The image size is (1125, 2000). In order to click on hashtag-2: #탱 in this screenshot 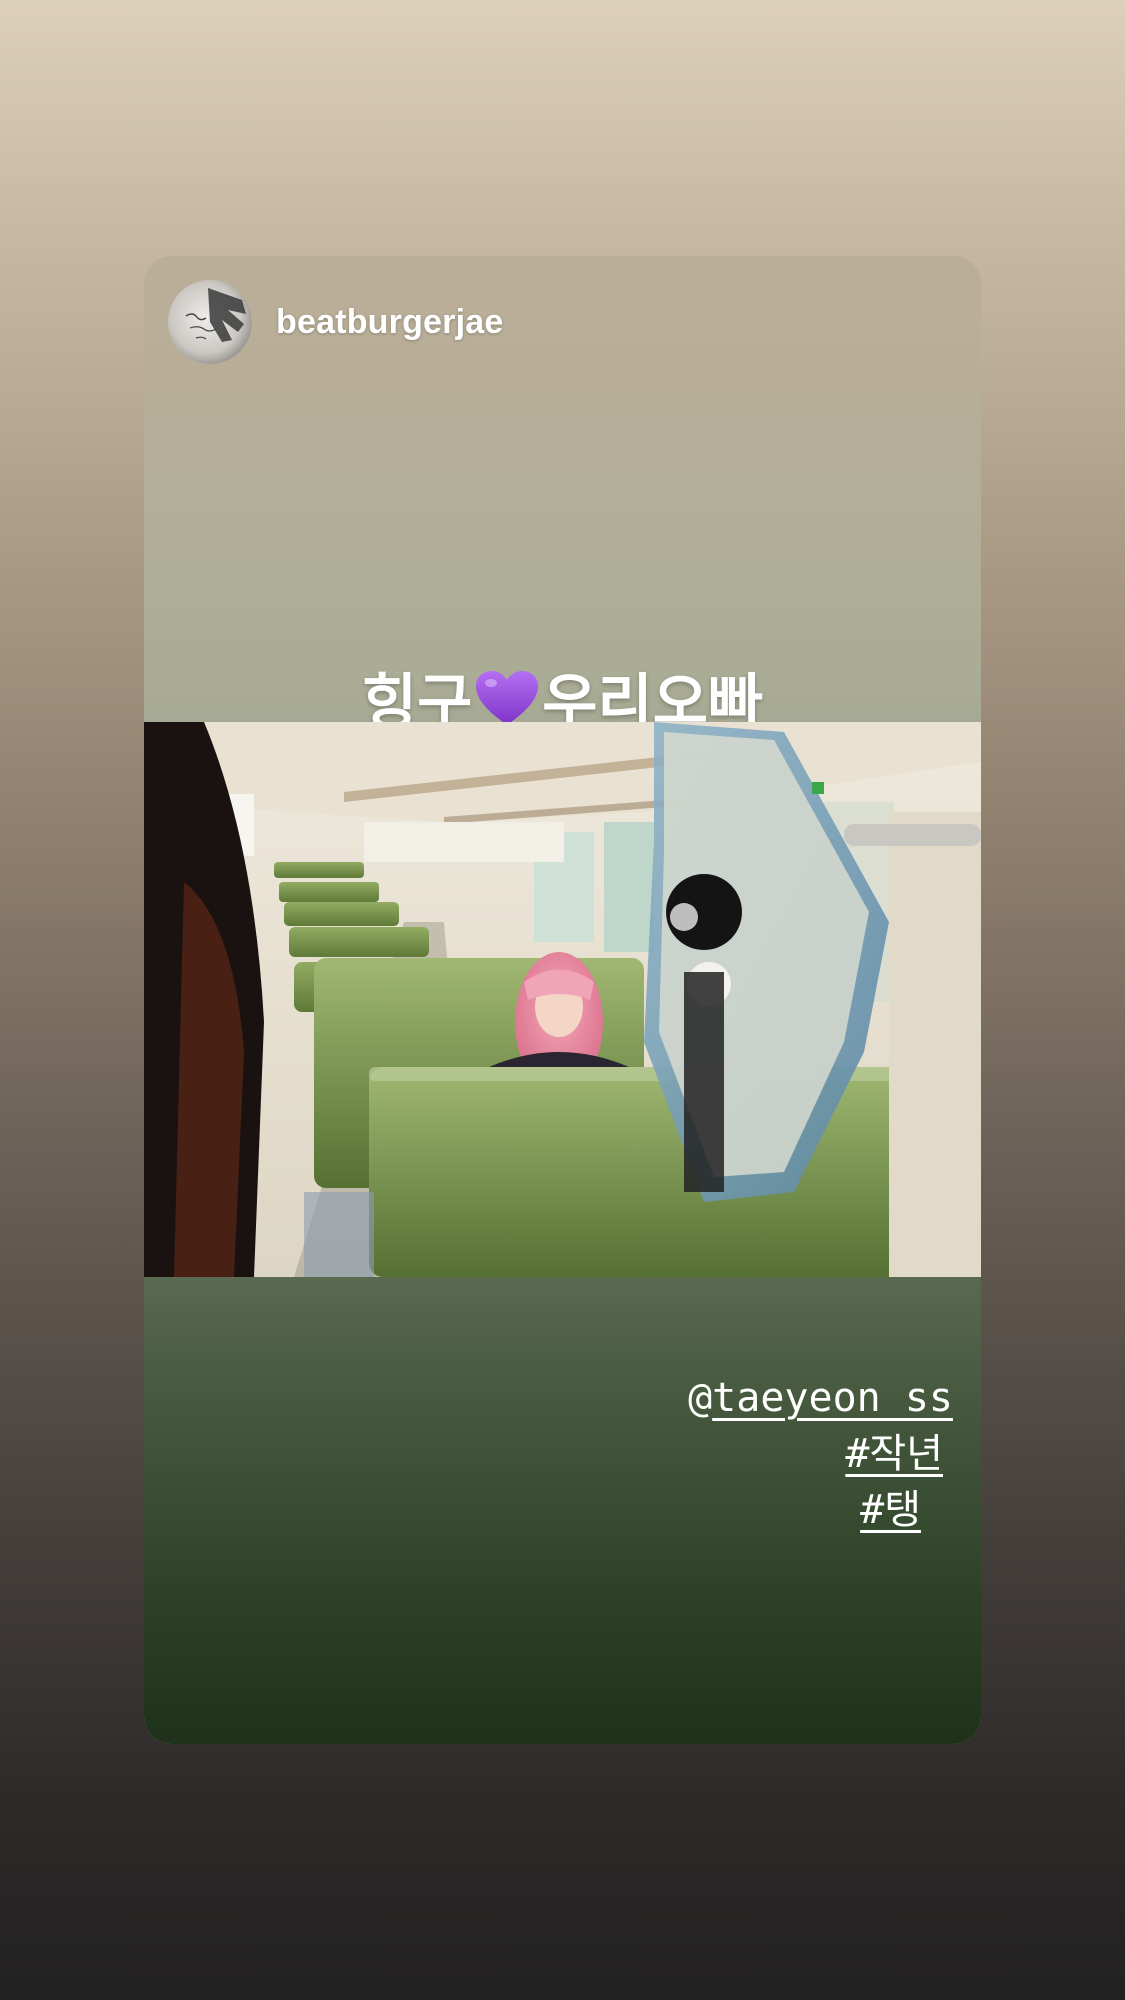, I will do `click(890, 1510)`.